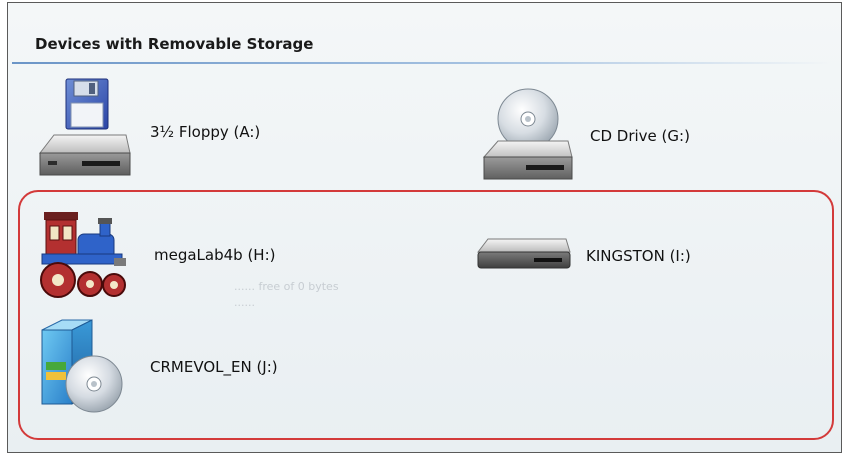  What do you see at coordinates (527, 134) in the screenshot?
I see `cd-drive-icon` at bounding box center [527, 134].